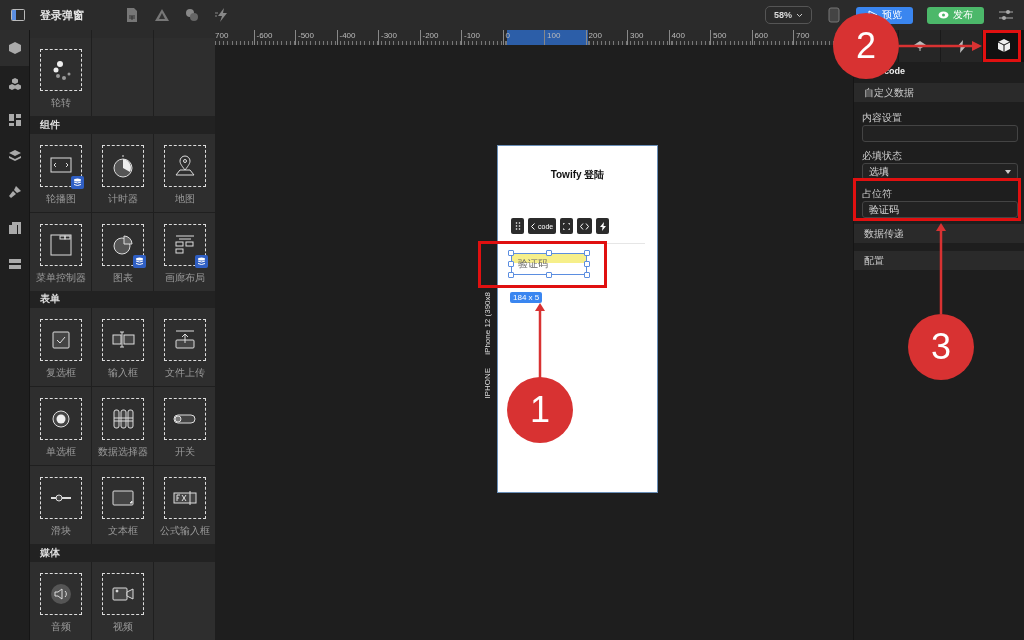 This screenshot has width=1024, height=640. What do you see at coordinates (60, 373) in the screenshot?
I see `tile-label: 复选框` at bounding box center [60, 373].